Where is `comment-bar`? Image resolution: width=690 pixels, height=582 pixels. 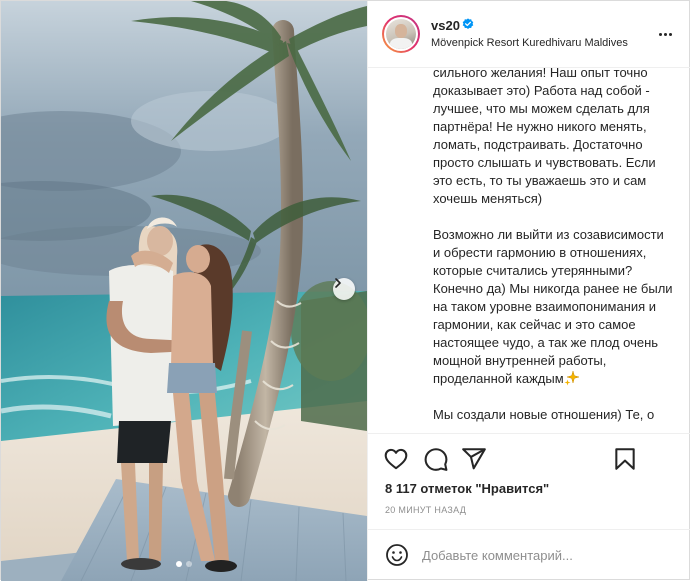 comment-bar is located at coordinates (529, 555).